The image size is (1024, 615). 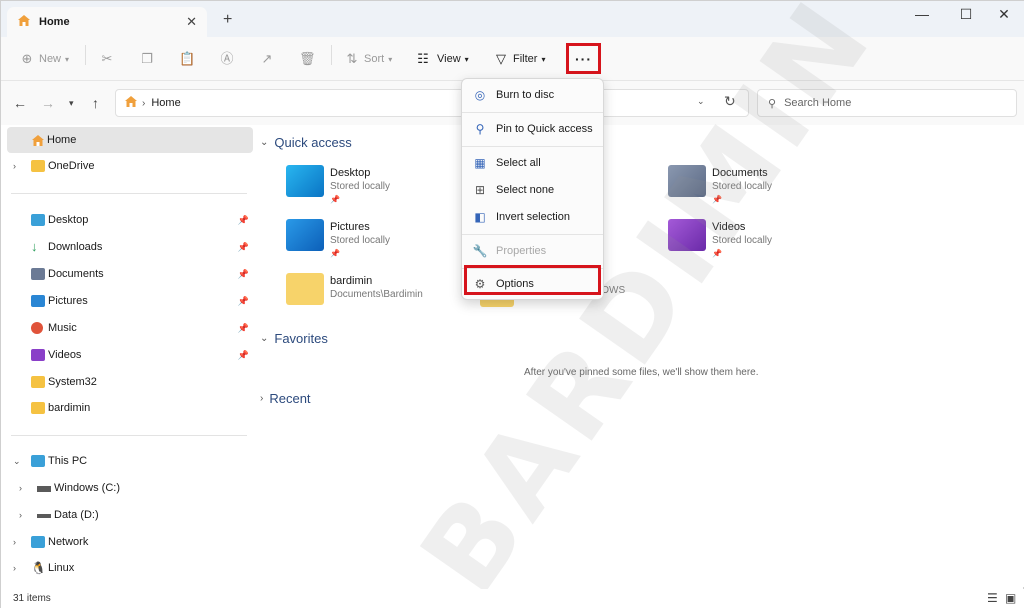 I want to click on select-none-icon: ⊞, so click(x=480, y=190).